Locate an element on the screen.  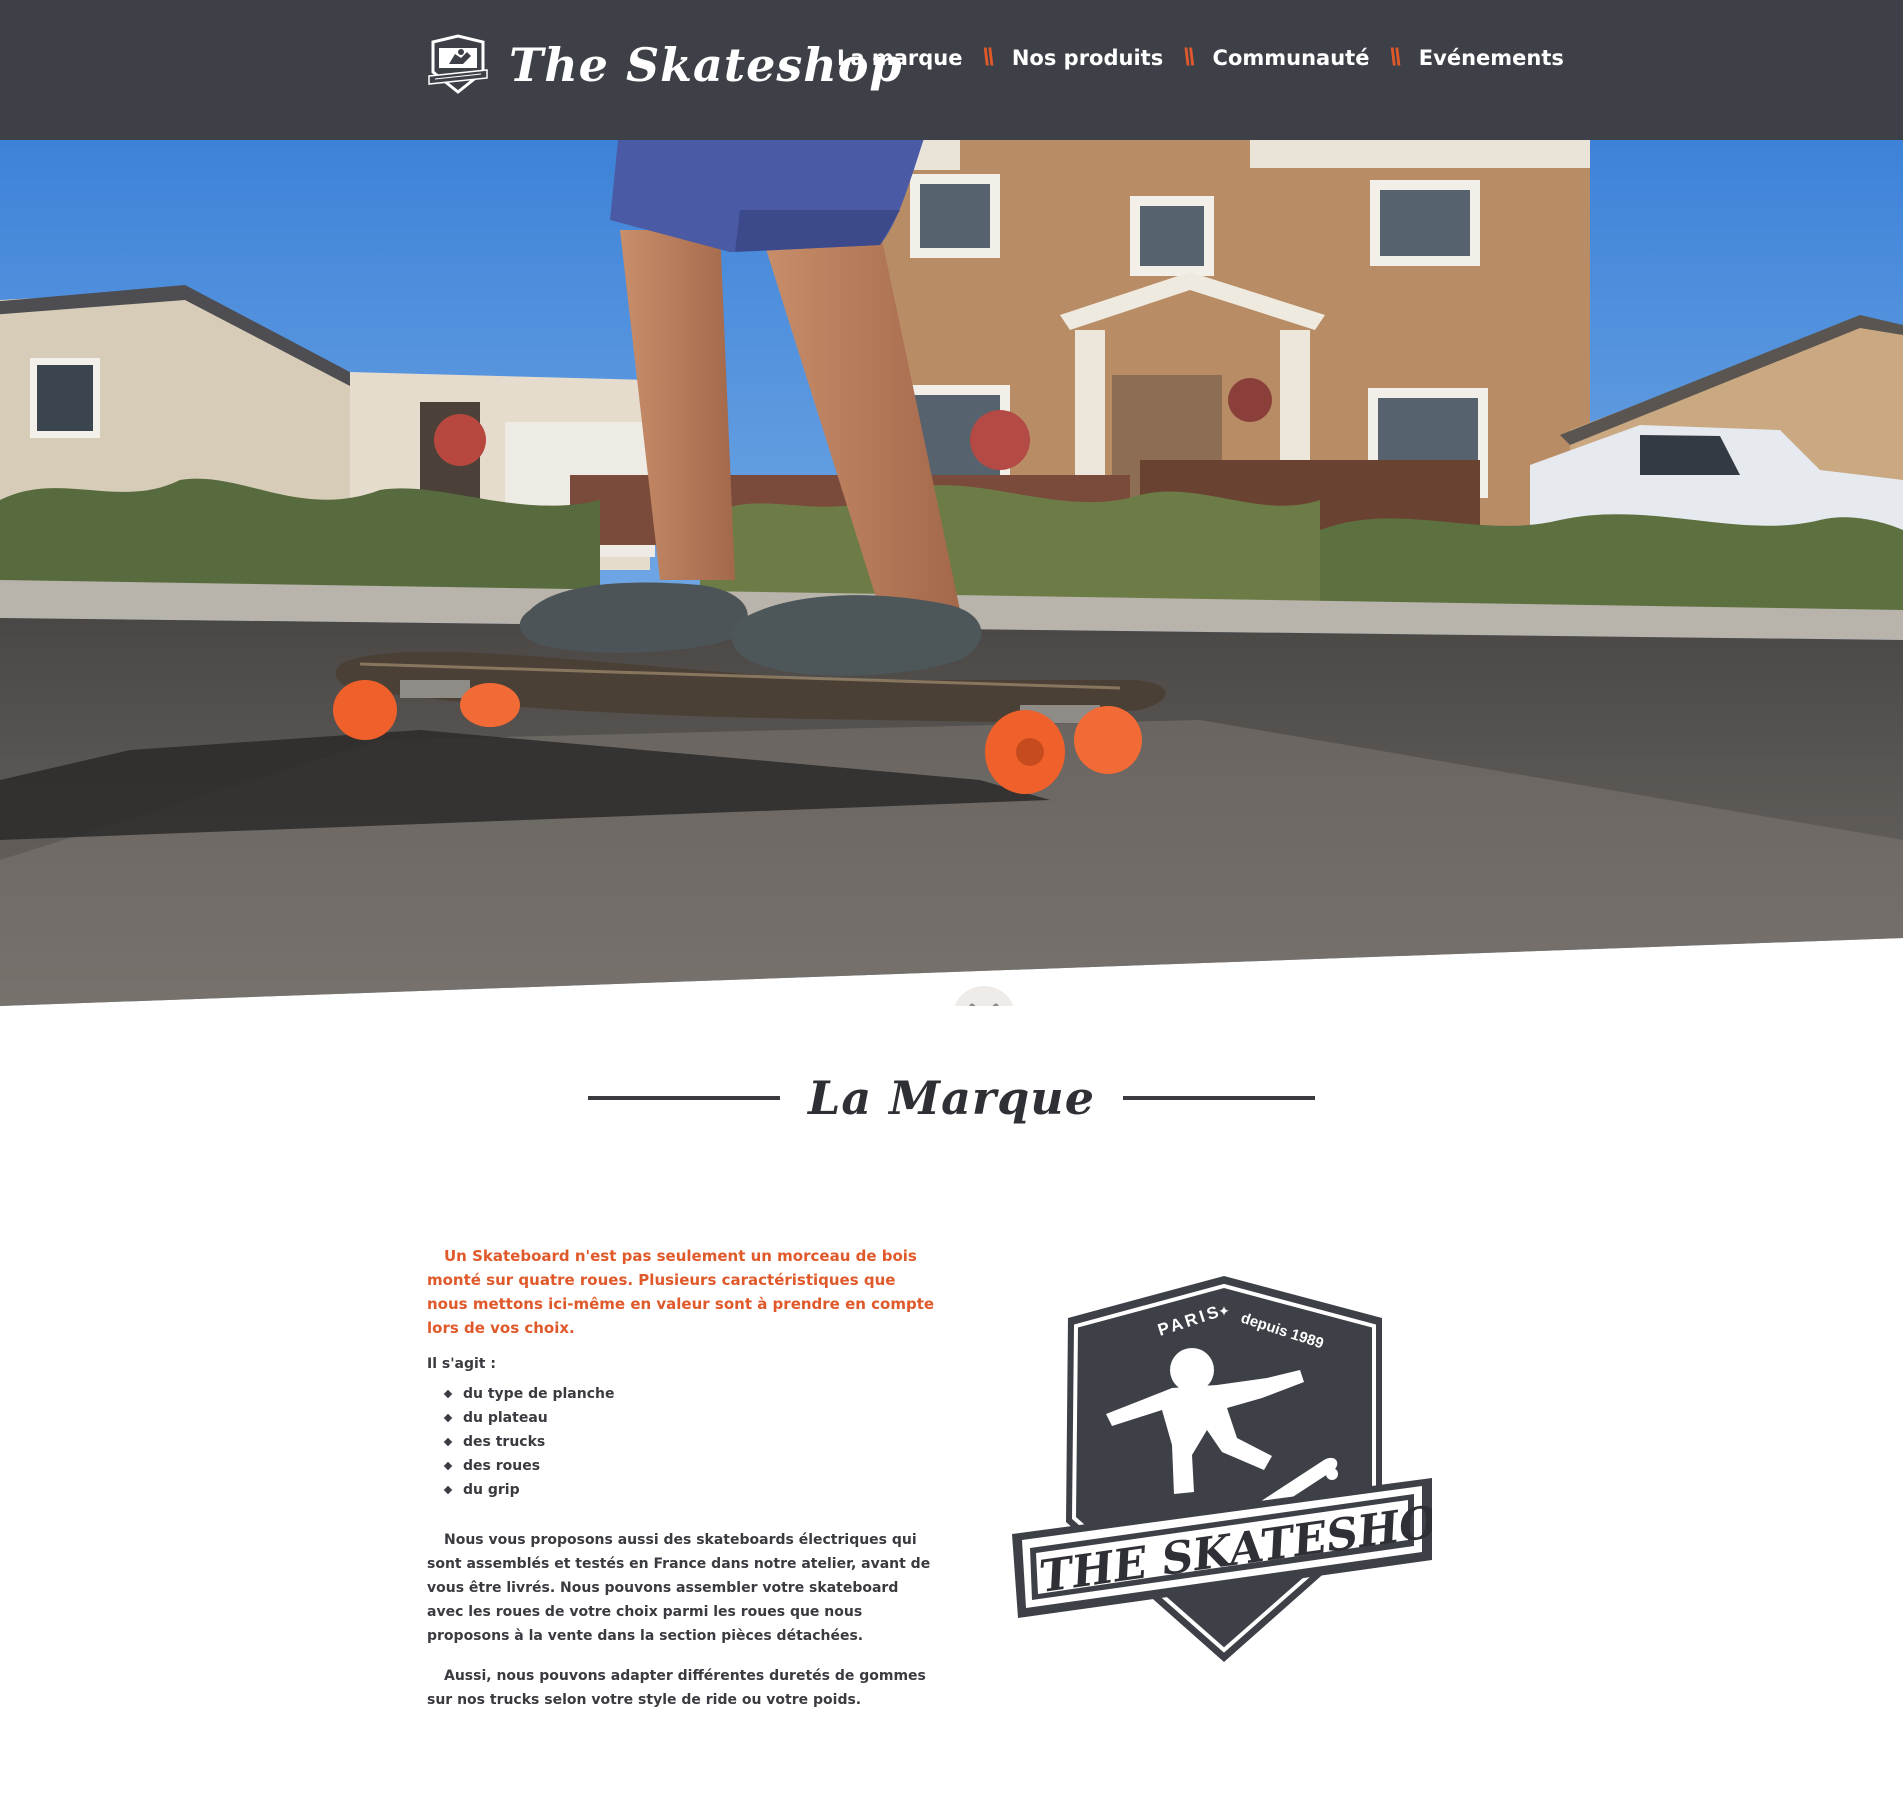
title-divider-right is located at coordinates (1219, 1098).